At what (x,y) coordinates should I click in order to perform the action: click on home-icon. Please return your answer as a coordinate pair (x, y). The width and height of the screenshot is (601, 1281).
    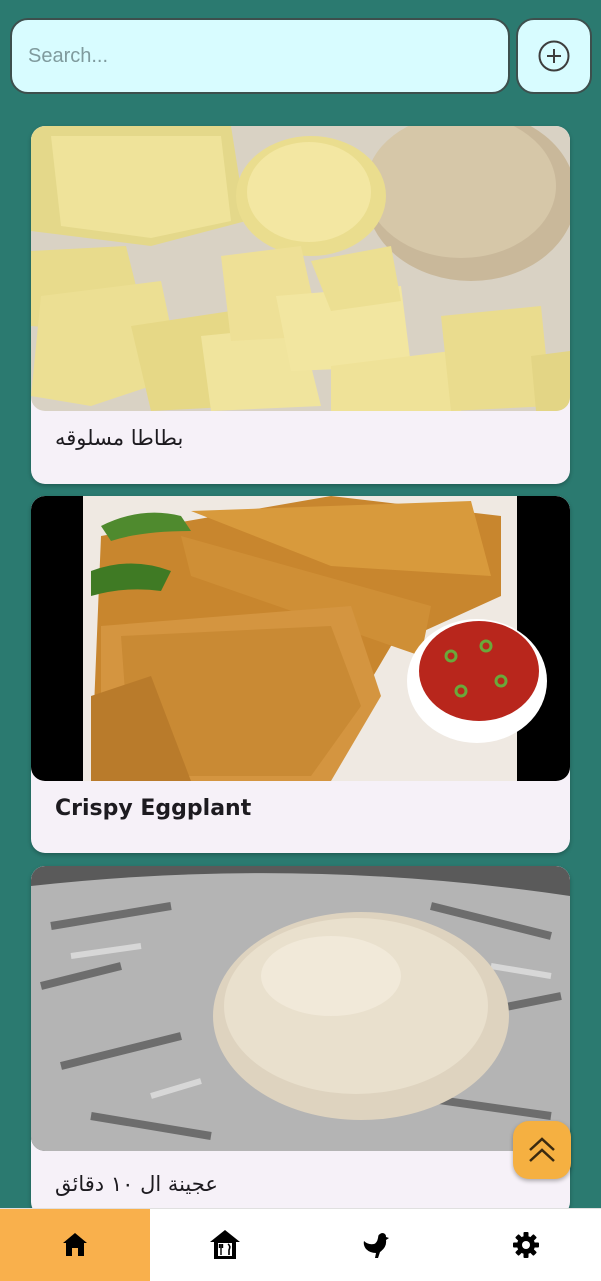
    Looking at the image, I should click on (75, 1244).